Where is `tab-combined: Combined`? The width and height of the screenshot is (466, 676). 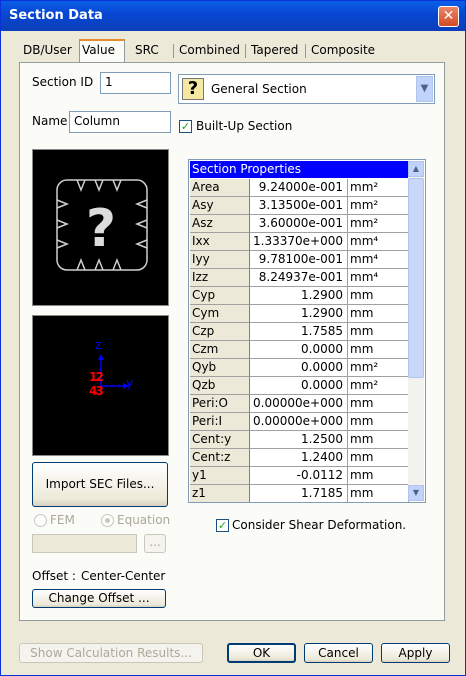
tab-combined: Combined is located at coordinates (211, 51).